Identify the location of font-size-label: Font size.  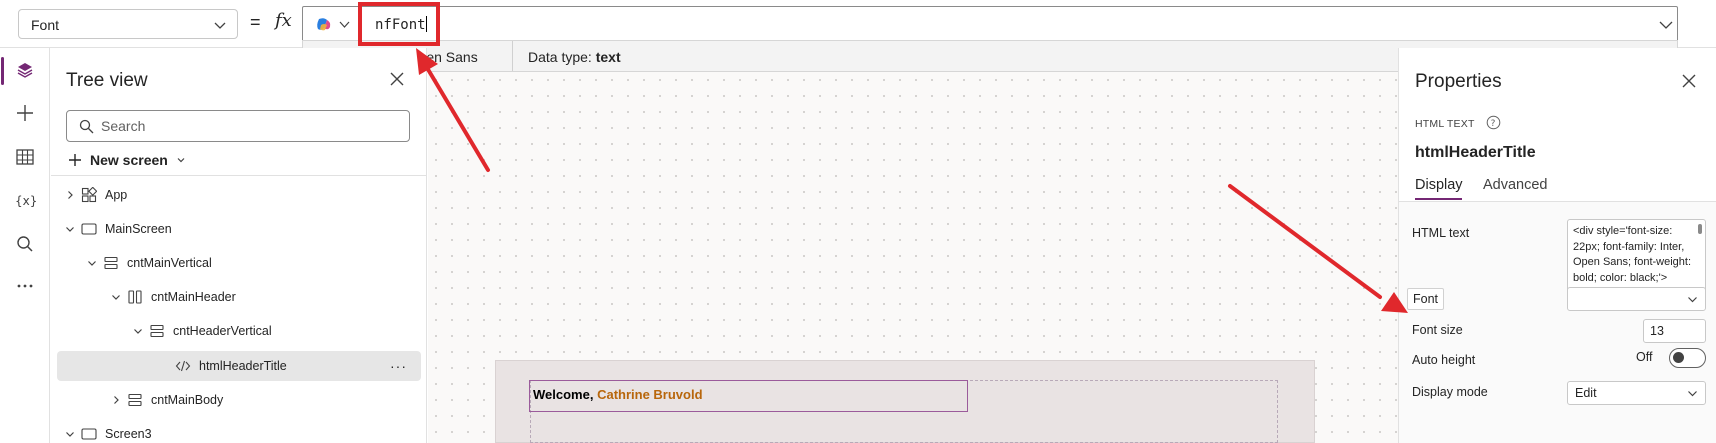
(1437, 330).